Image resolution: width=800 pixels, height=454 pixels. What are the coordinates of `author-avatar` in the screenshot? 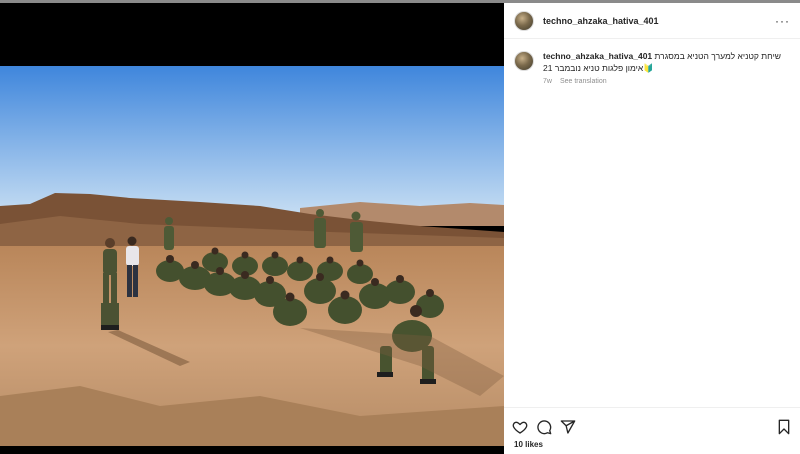 It's located at (524, 20).